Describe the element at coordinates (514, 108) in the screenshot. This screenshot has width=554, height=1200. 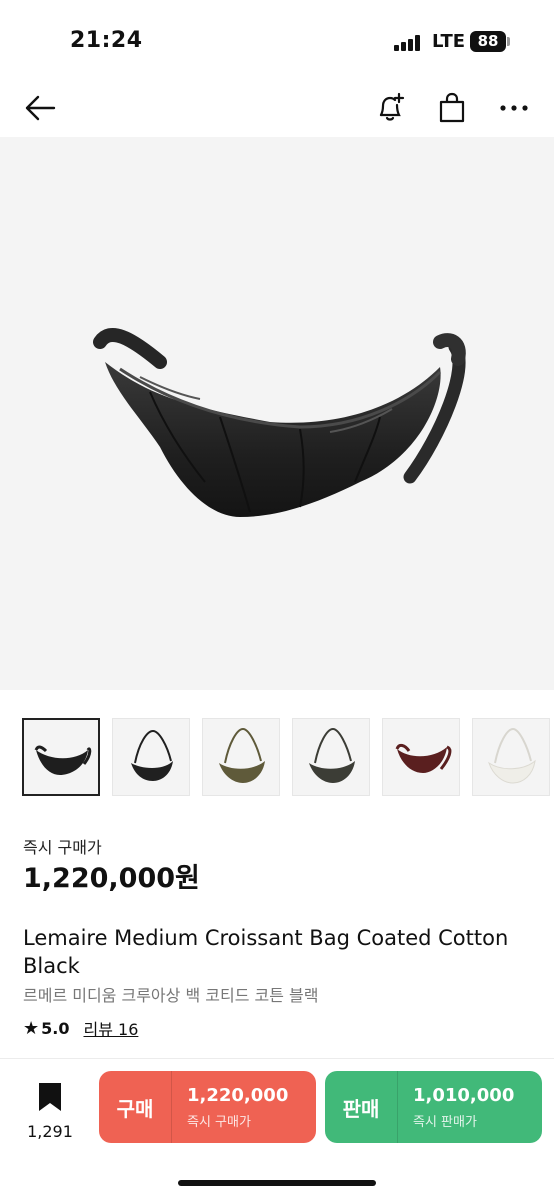
I see `more-horizontal-icon` at that location.